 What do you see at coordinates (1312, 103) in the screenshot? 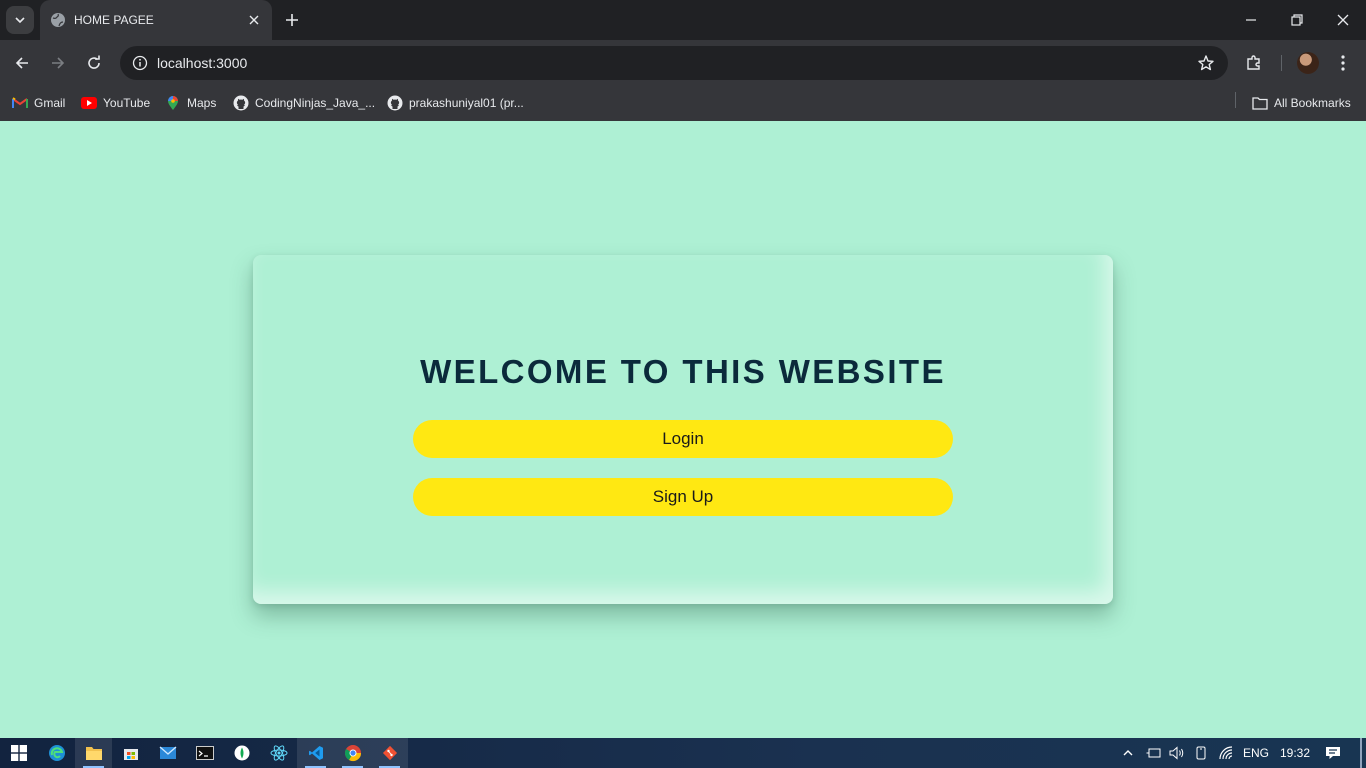
I see `all-bookmarks-label: All Bookmarks` at bounding box center [1312, 103].